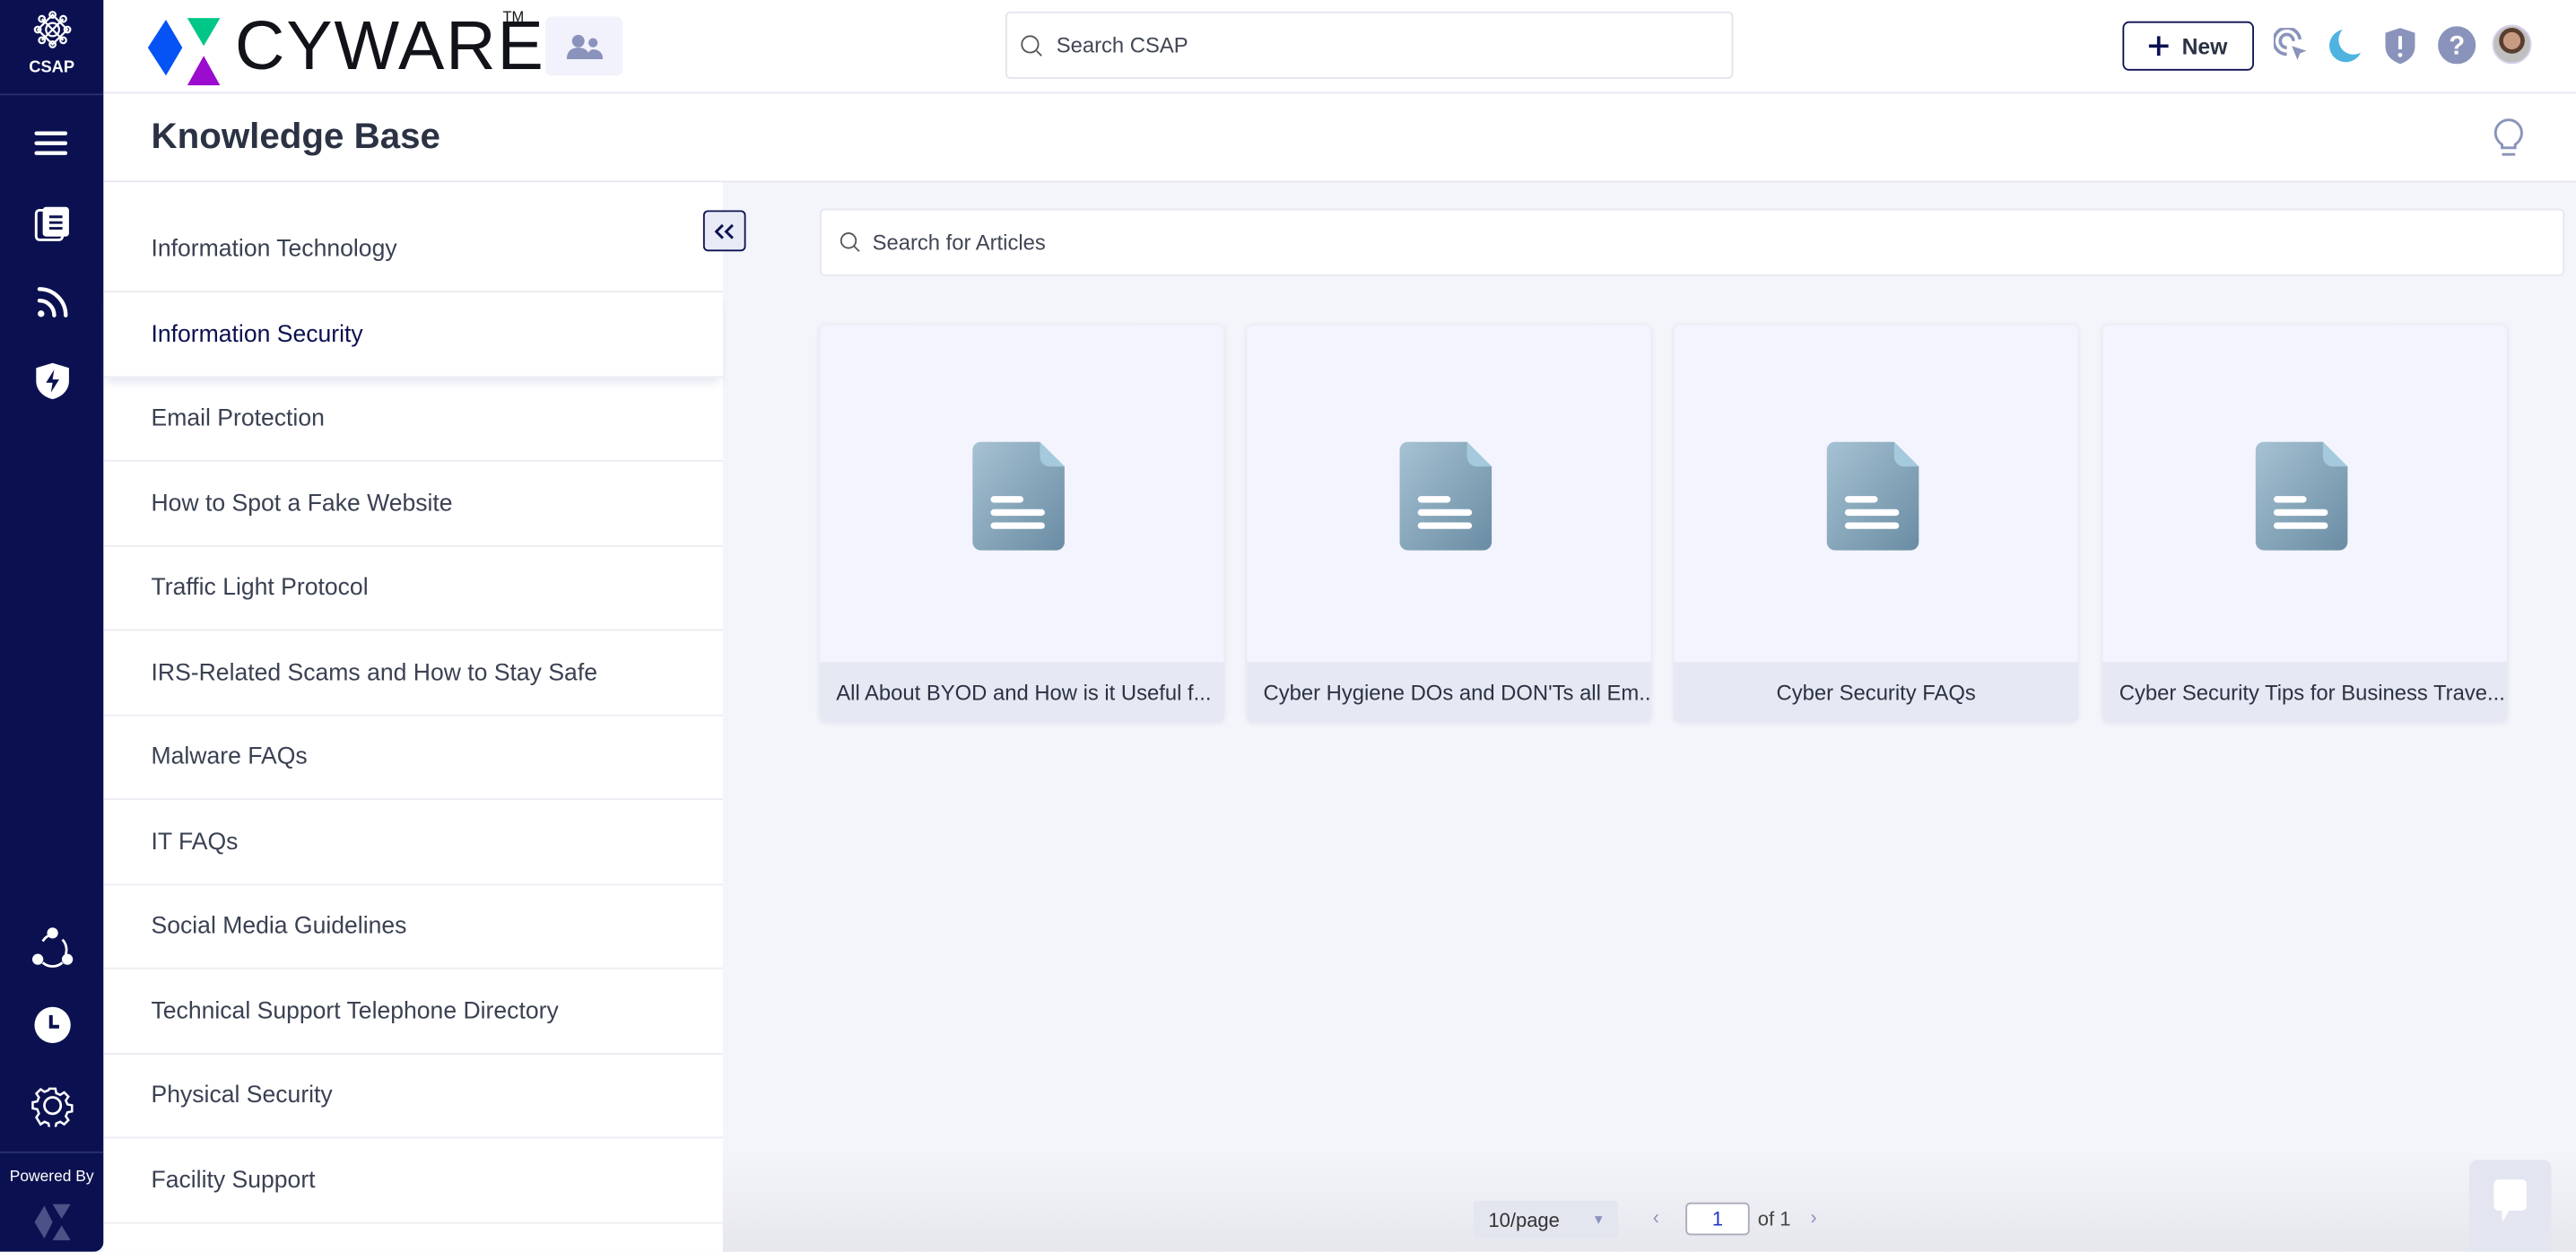 This screenshot has width=2576, height=1252. What do you see at coordinates (51, 302) in the screenshot?
I see `feed-icon` at bounding box center [51, 302].